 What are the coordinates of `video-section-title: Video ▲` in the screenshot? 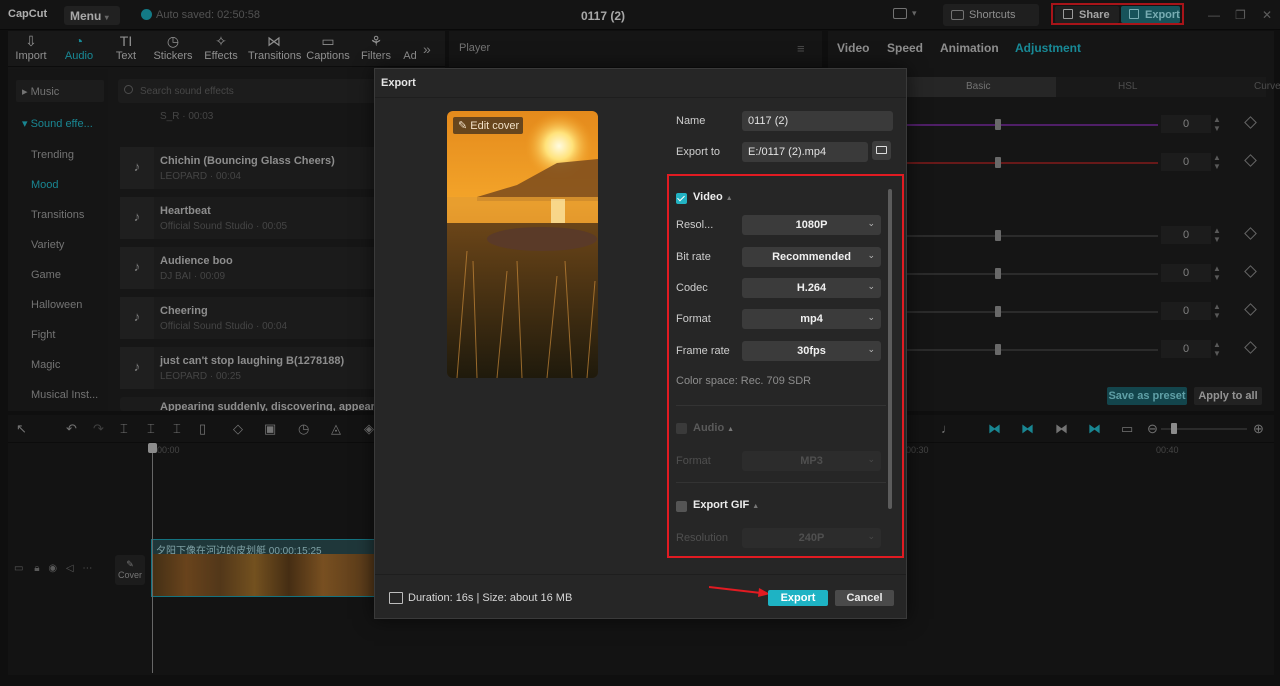 It's located at (713, 197).